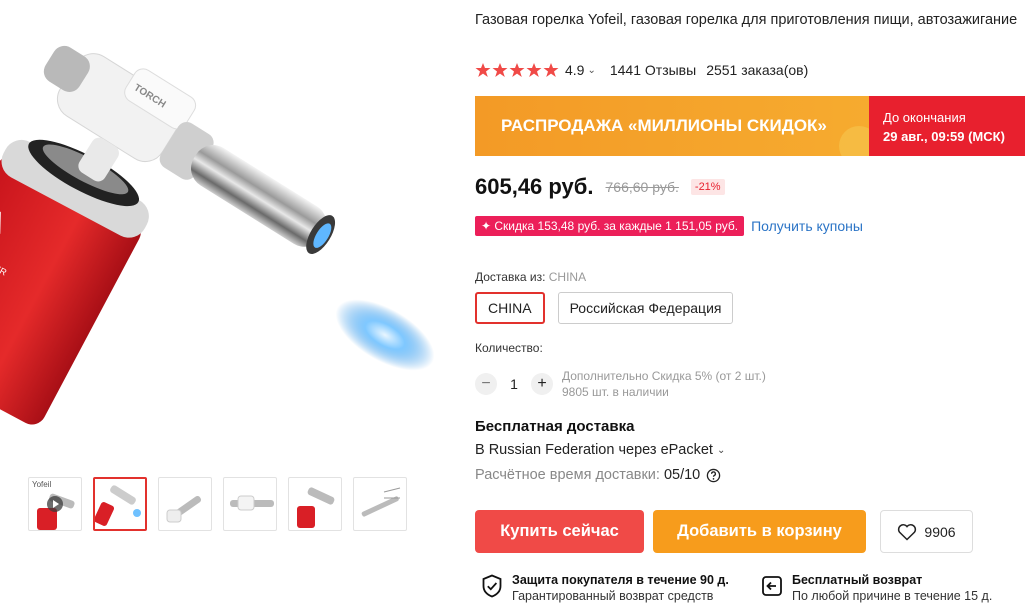 The width and height of the screenshot is (1035, 609). What do you see at coordinates (759, 531) in the screenshot?
I see `add-to-cart-button: Добавить в корзину` at bounding box center [759, 531].